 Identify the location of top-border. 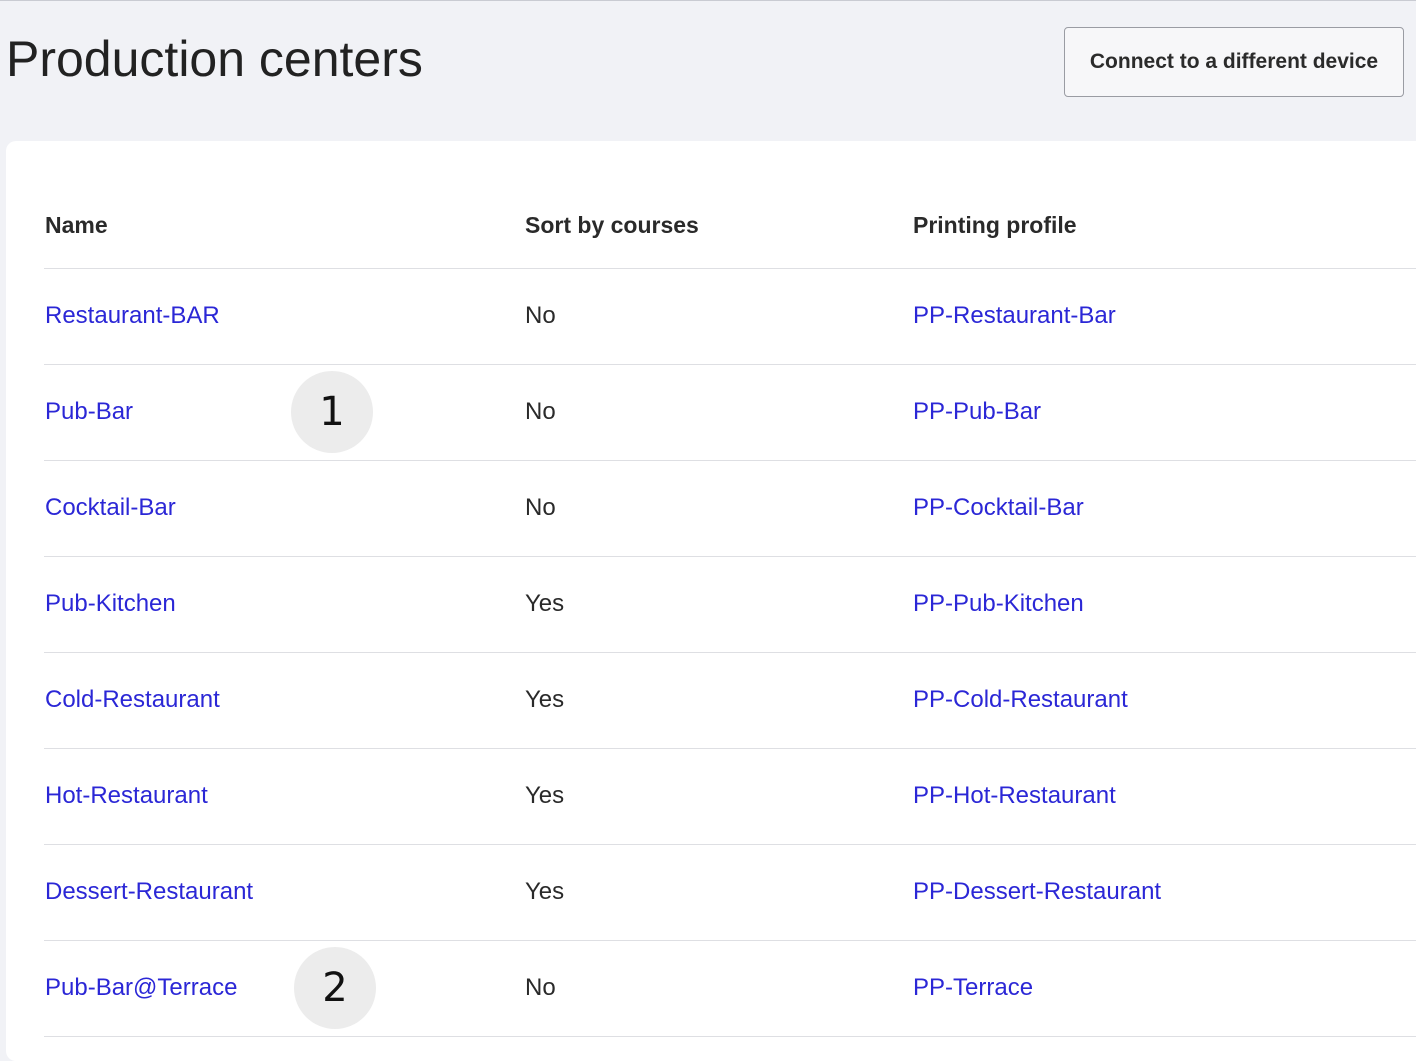
(708, 0).